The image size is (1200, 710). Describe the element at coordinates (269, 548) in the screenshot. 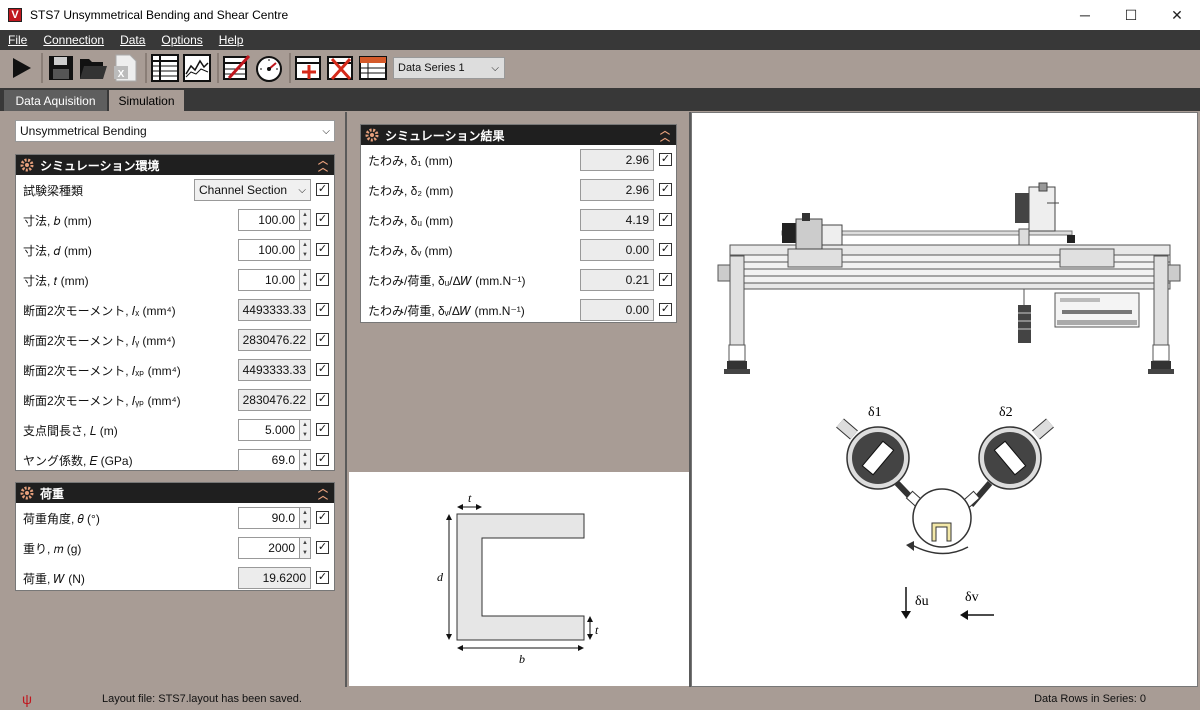

I see `value-field: 2000` at that location.